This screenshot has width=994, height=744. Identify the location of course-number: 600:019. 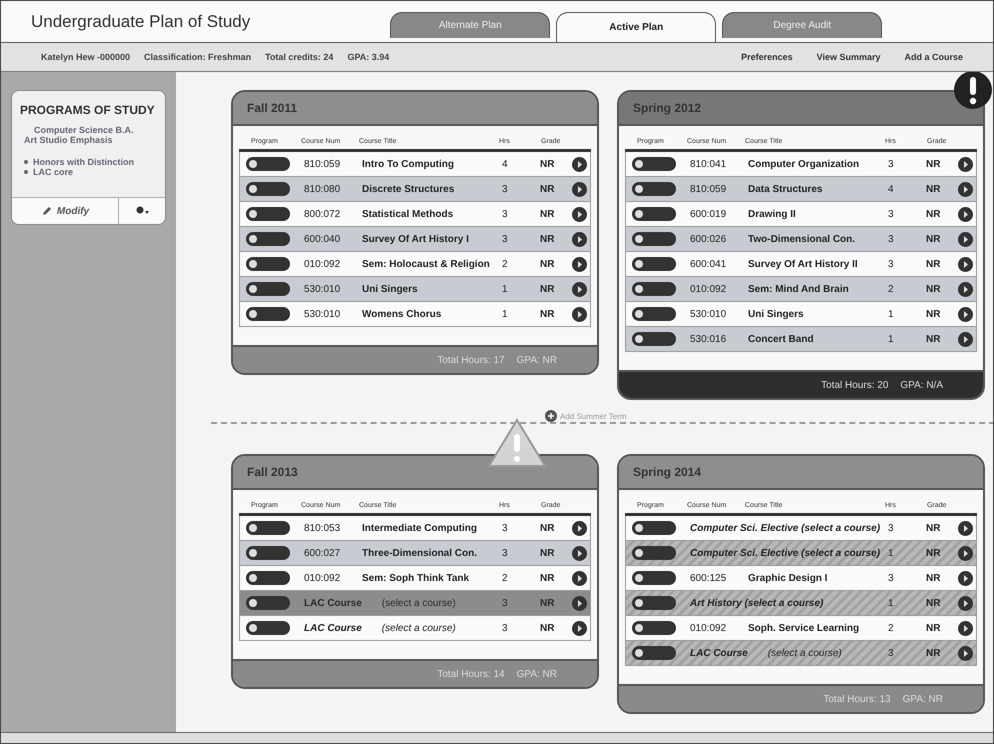
(709, 214).